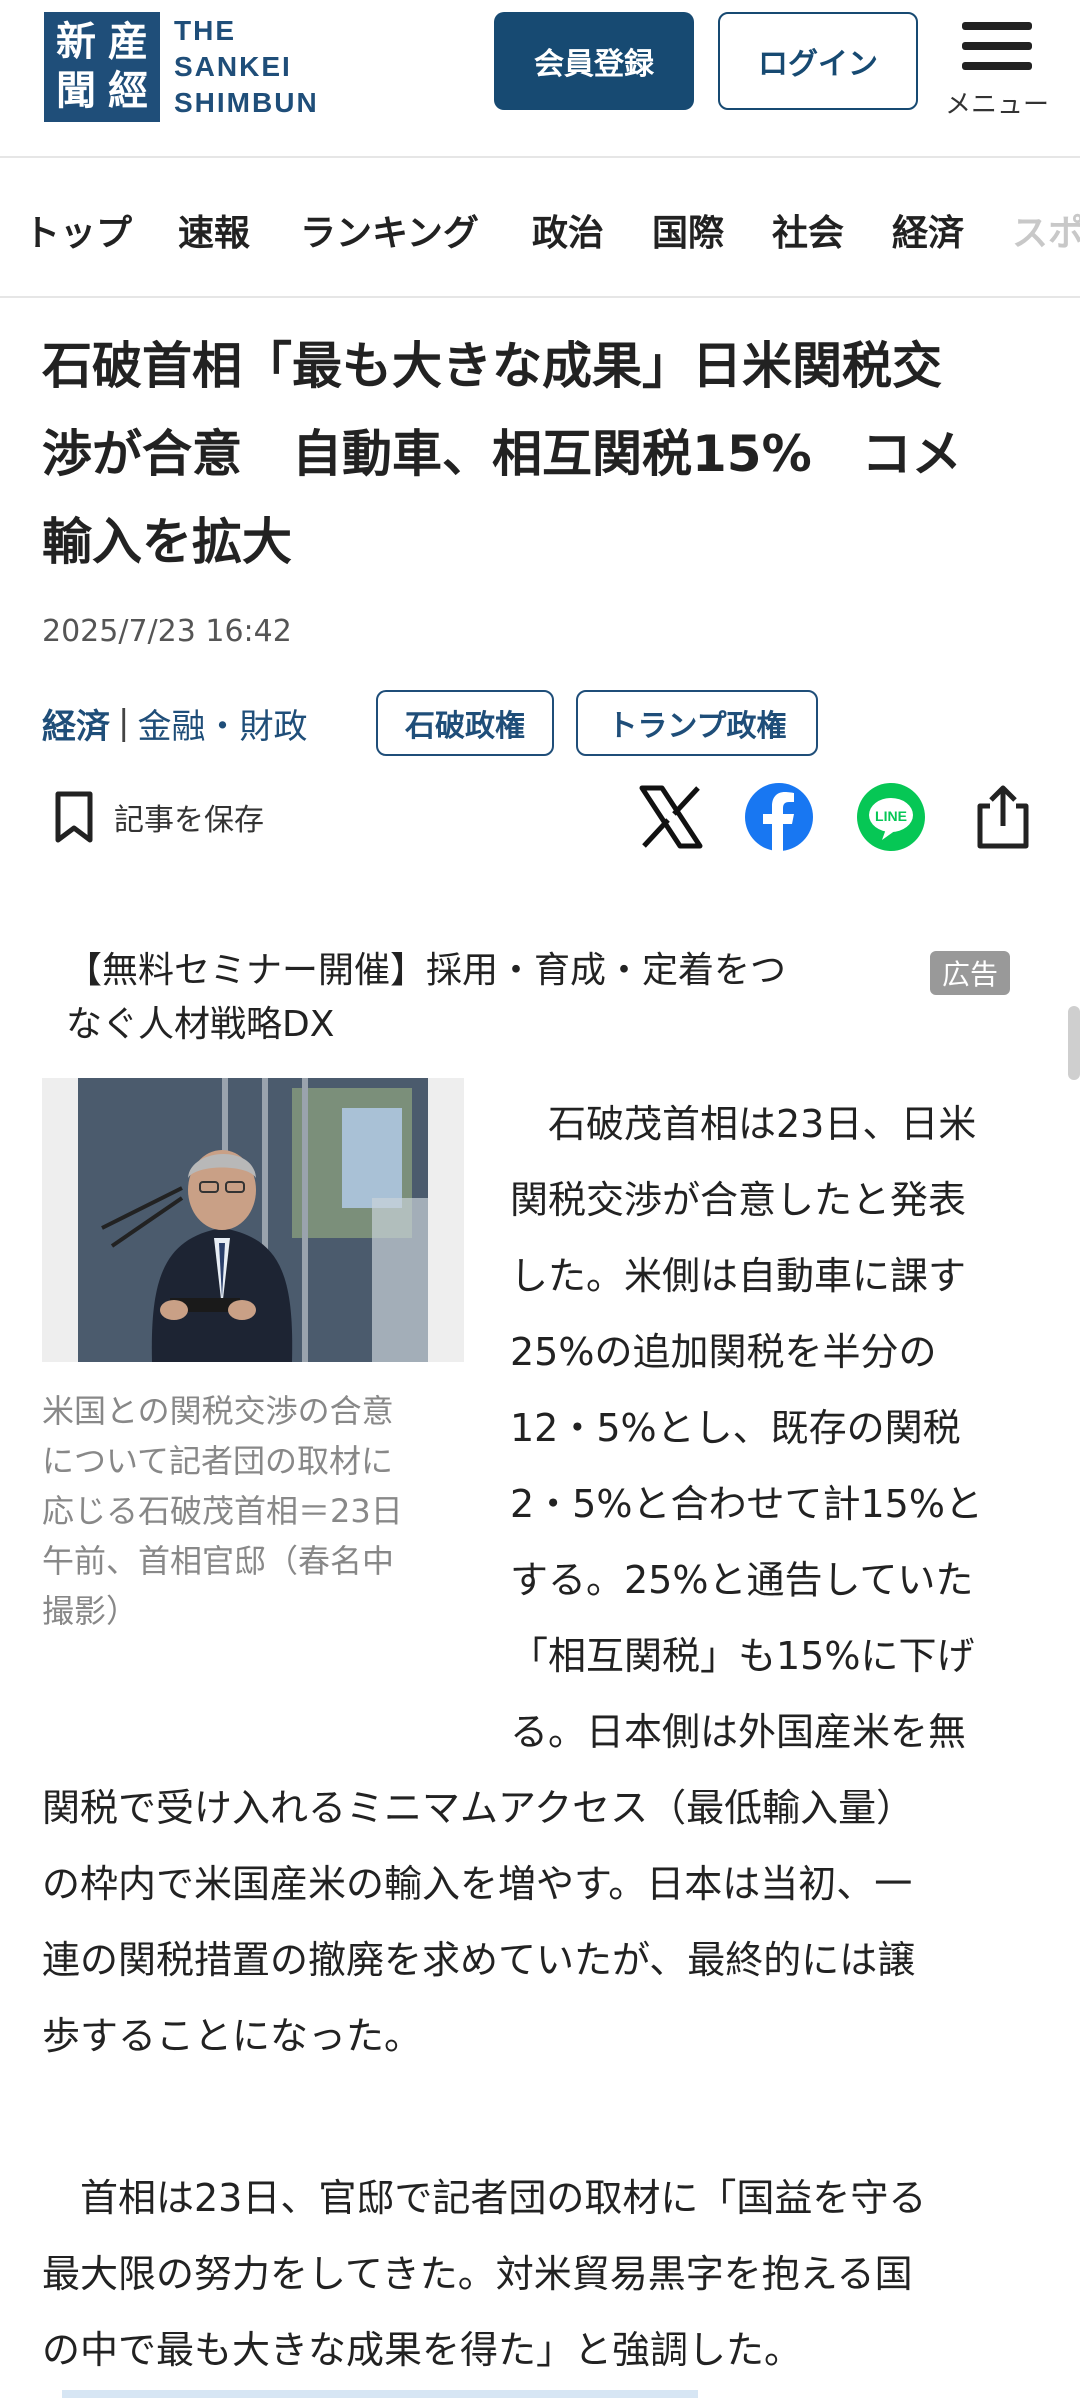  What do you see at coordinates (478, 1808) in the screenshot?
I see `body-line: 関税で受け入れるミニマムアクセス（最低輸入量）` at bounding box center [478, 1808].